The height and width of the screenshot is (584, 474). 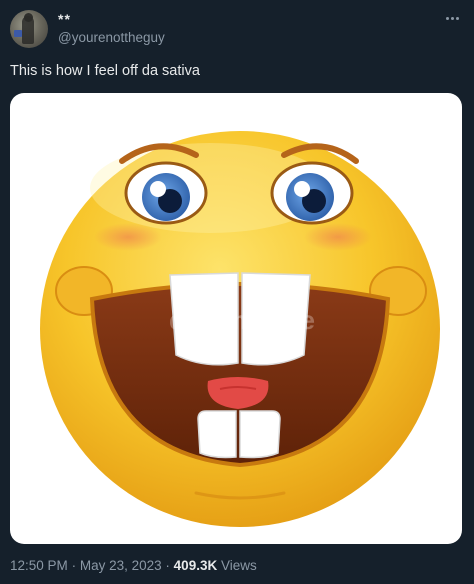 What do you see at coordinates (105, 71) in the screenshot?
I see `tweet-text: This is how I feel off da sativa` at bounding box center [105, 71].